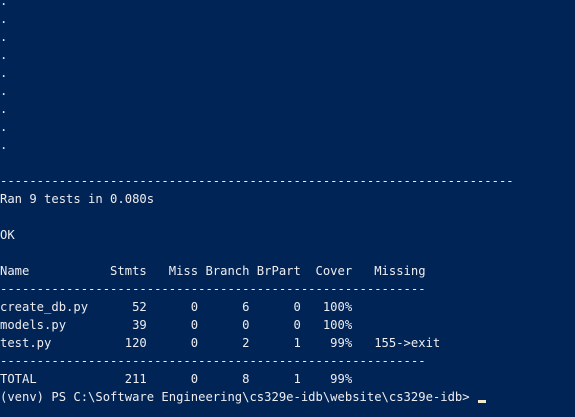  I want to click on coverage-total-row: TOTAL 211 0 8 1 99%, so click(176, 379).